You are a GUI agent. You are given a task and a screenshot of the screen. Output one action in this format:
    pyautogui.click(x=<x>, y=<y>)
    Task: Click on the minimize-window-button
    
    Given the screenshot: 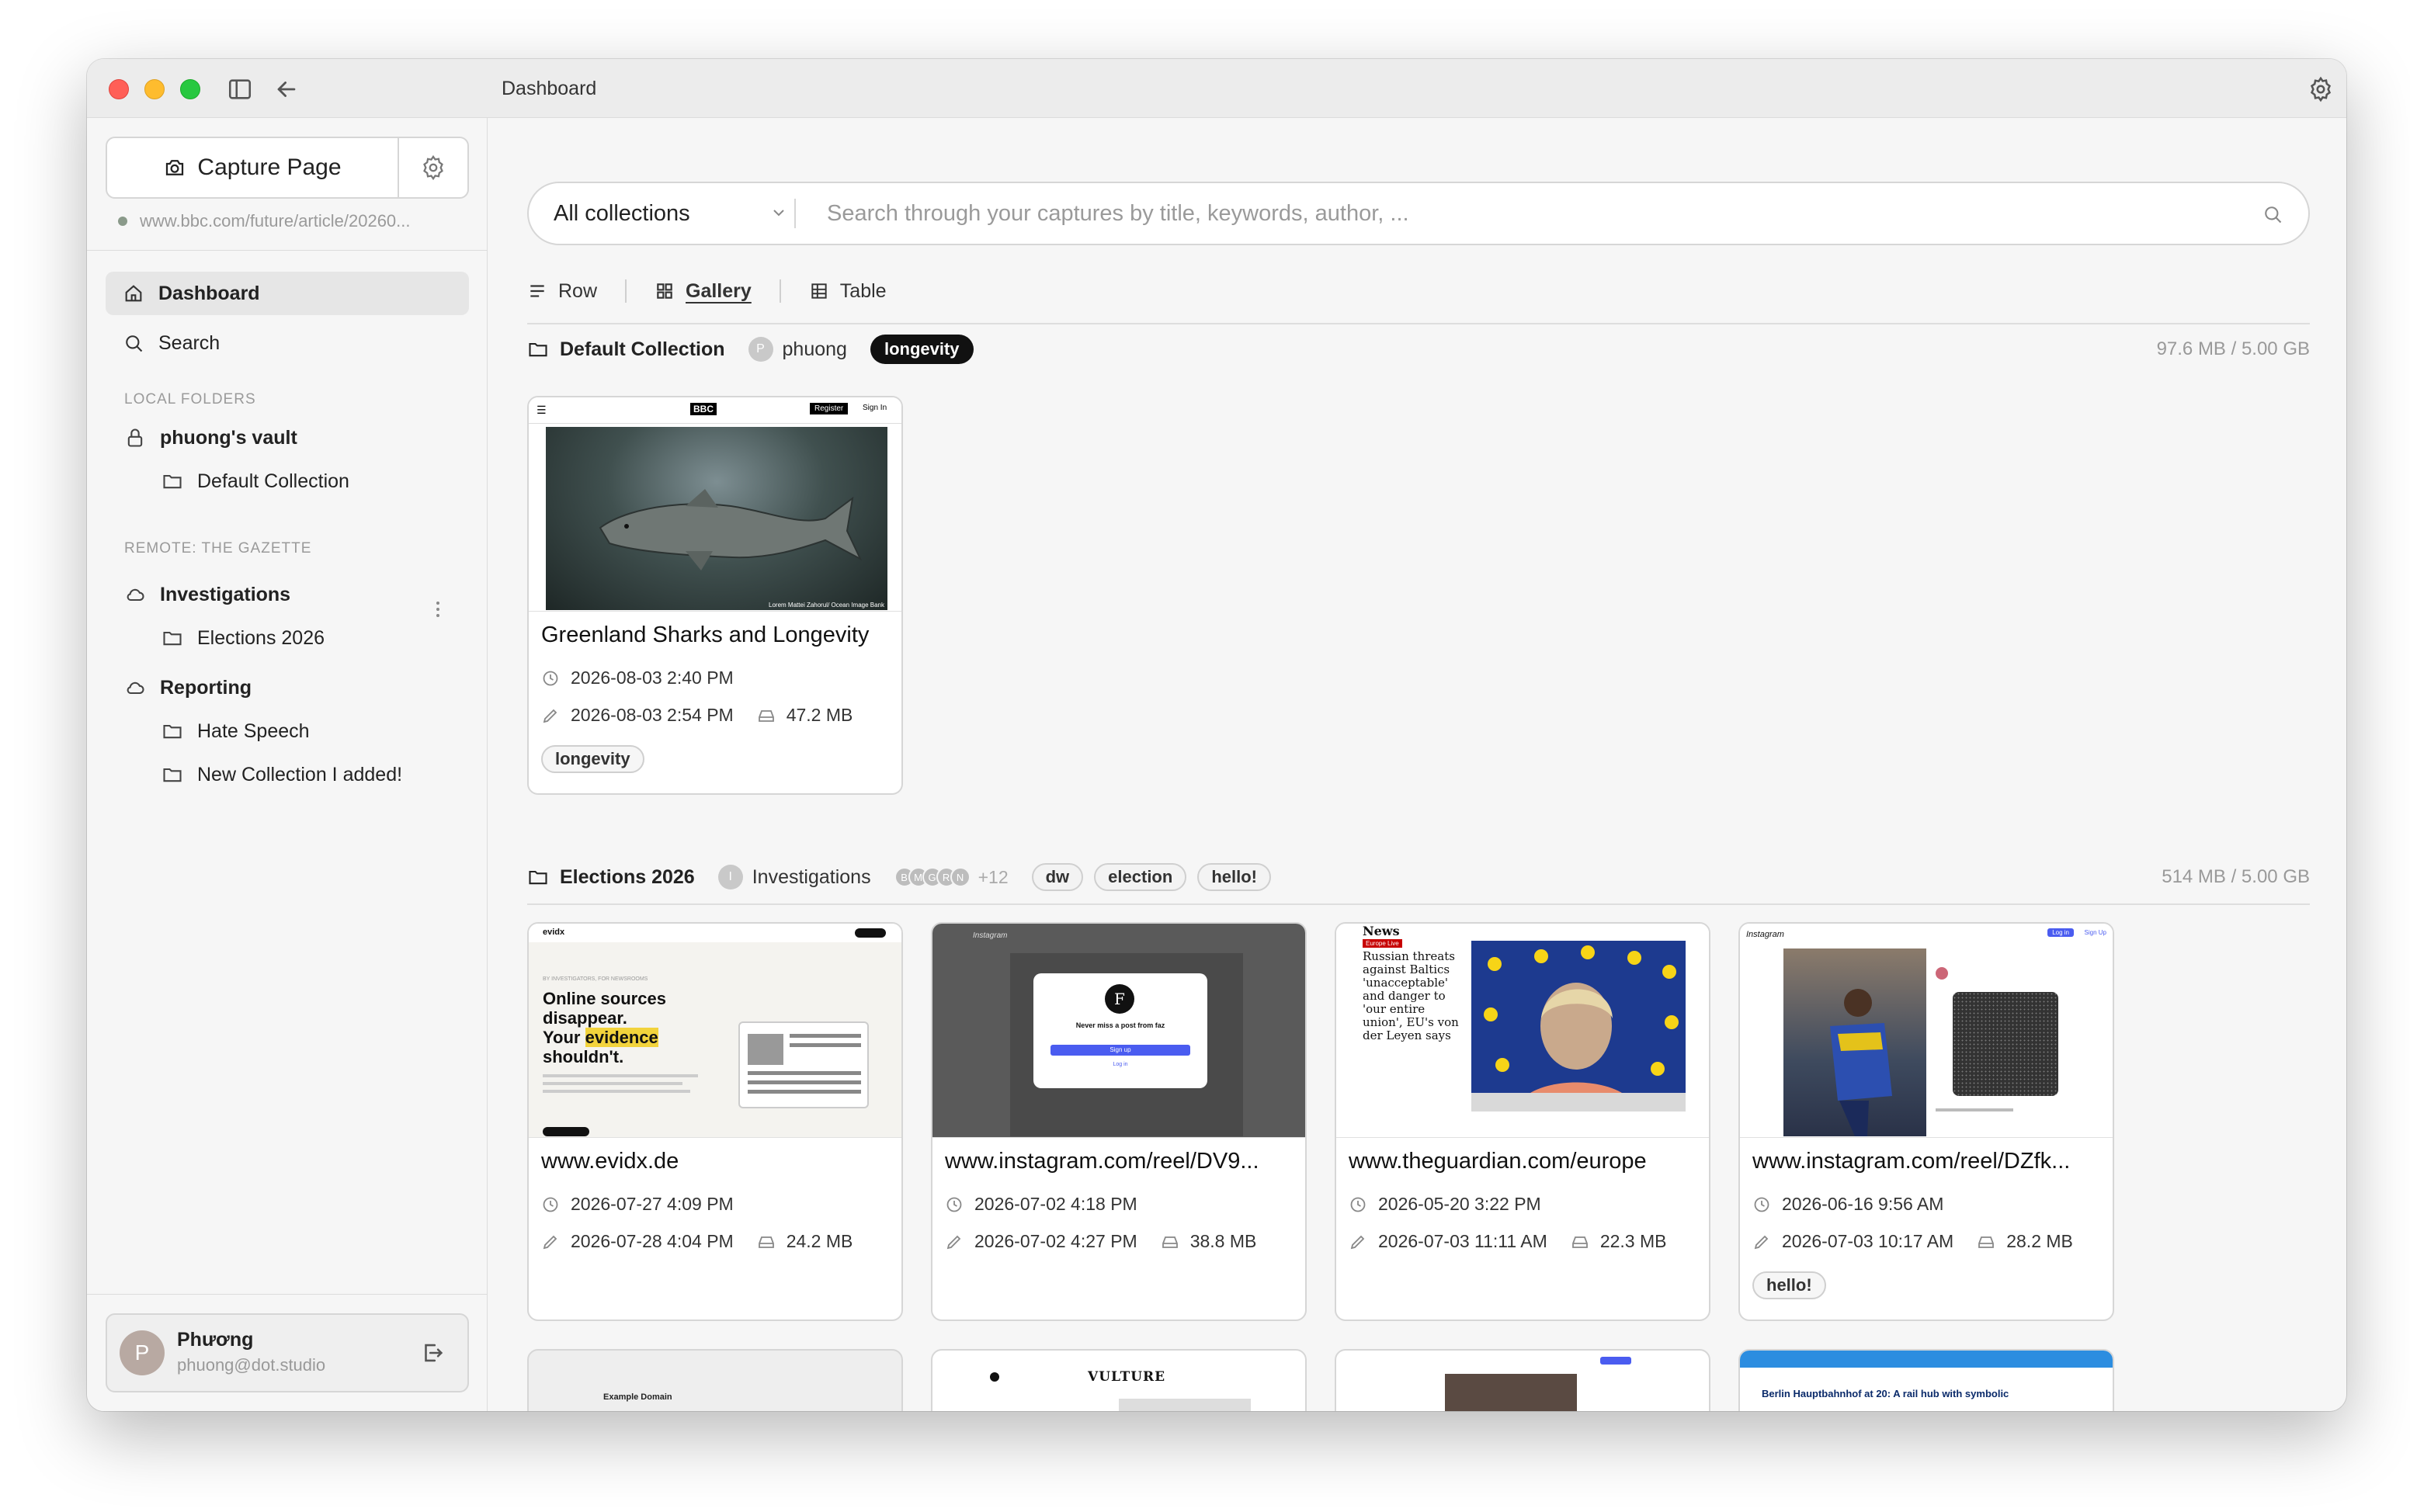 What is the action you would take?
    pyautogui.click(x=154, y=89)
    